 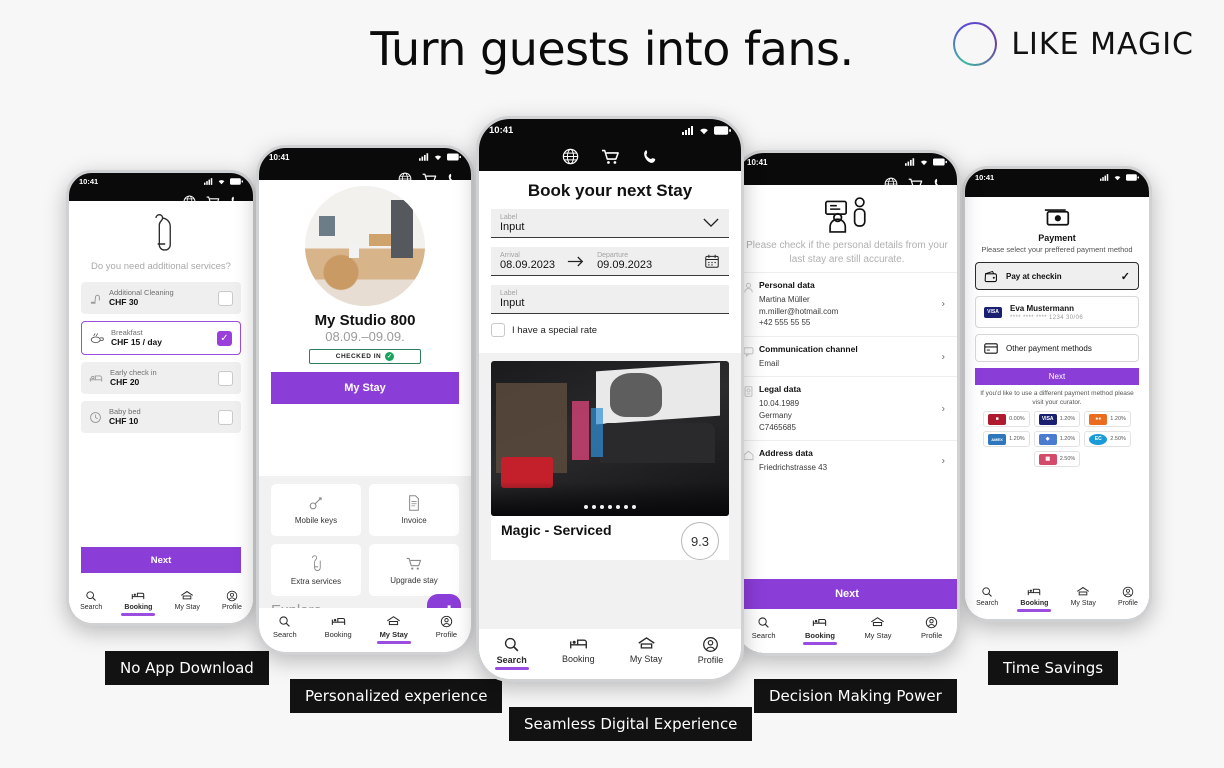 What do you see at coordinates (365, 246) in the screenshot?
I see `stay-photo` at bounding box center [365, 246].